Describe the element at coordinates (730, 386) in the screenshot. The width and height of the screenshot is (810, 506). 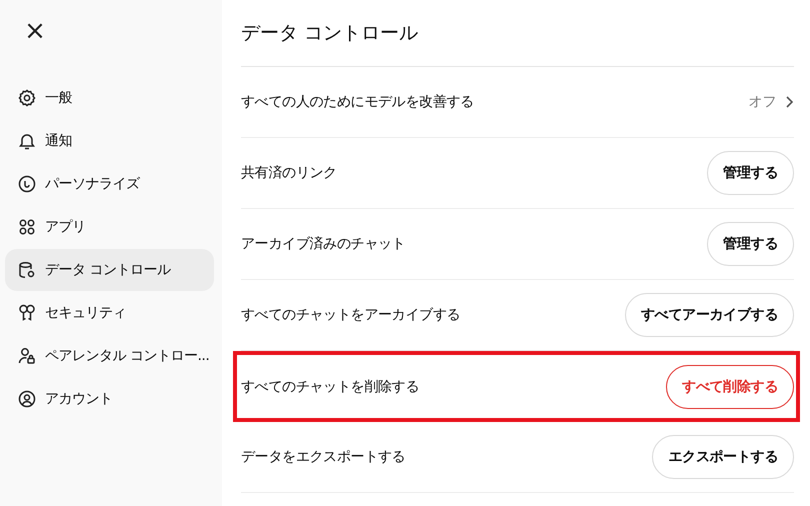
I see `delete-button: すべて削除する` at that location.